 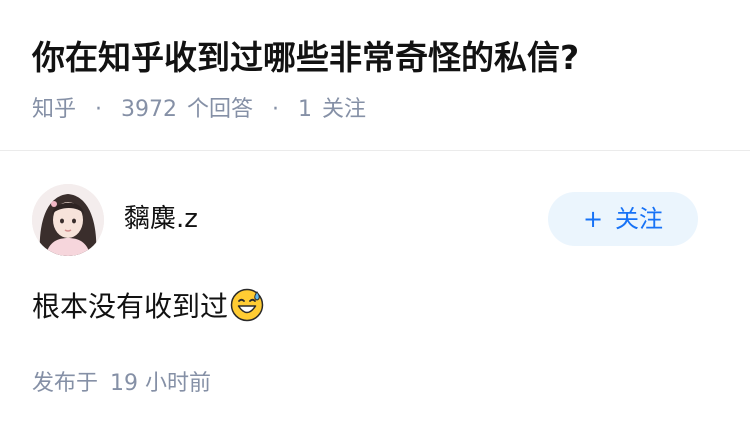 I want to click on answer-time: 发布于 19 小时前, so click(x=121, y=384).